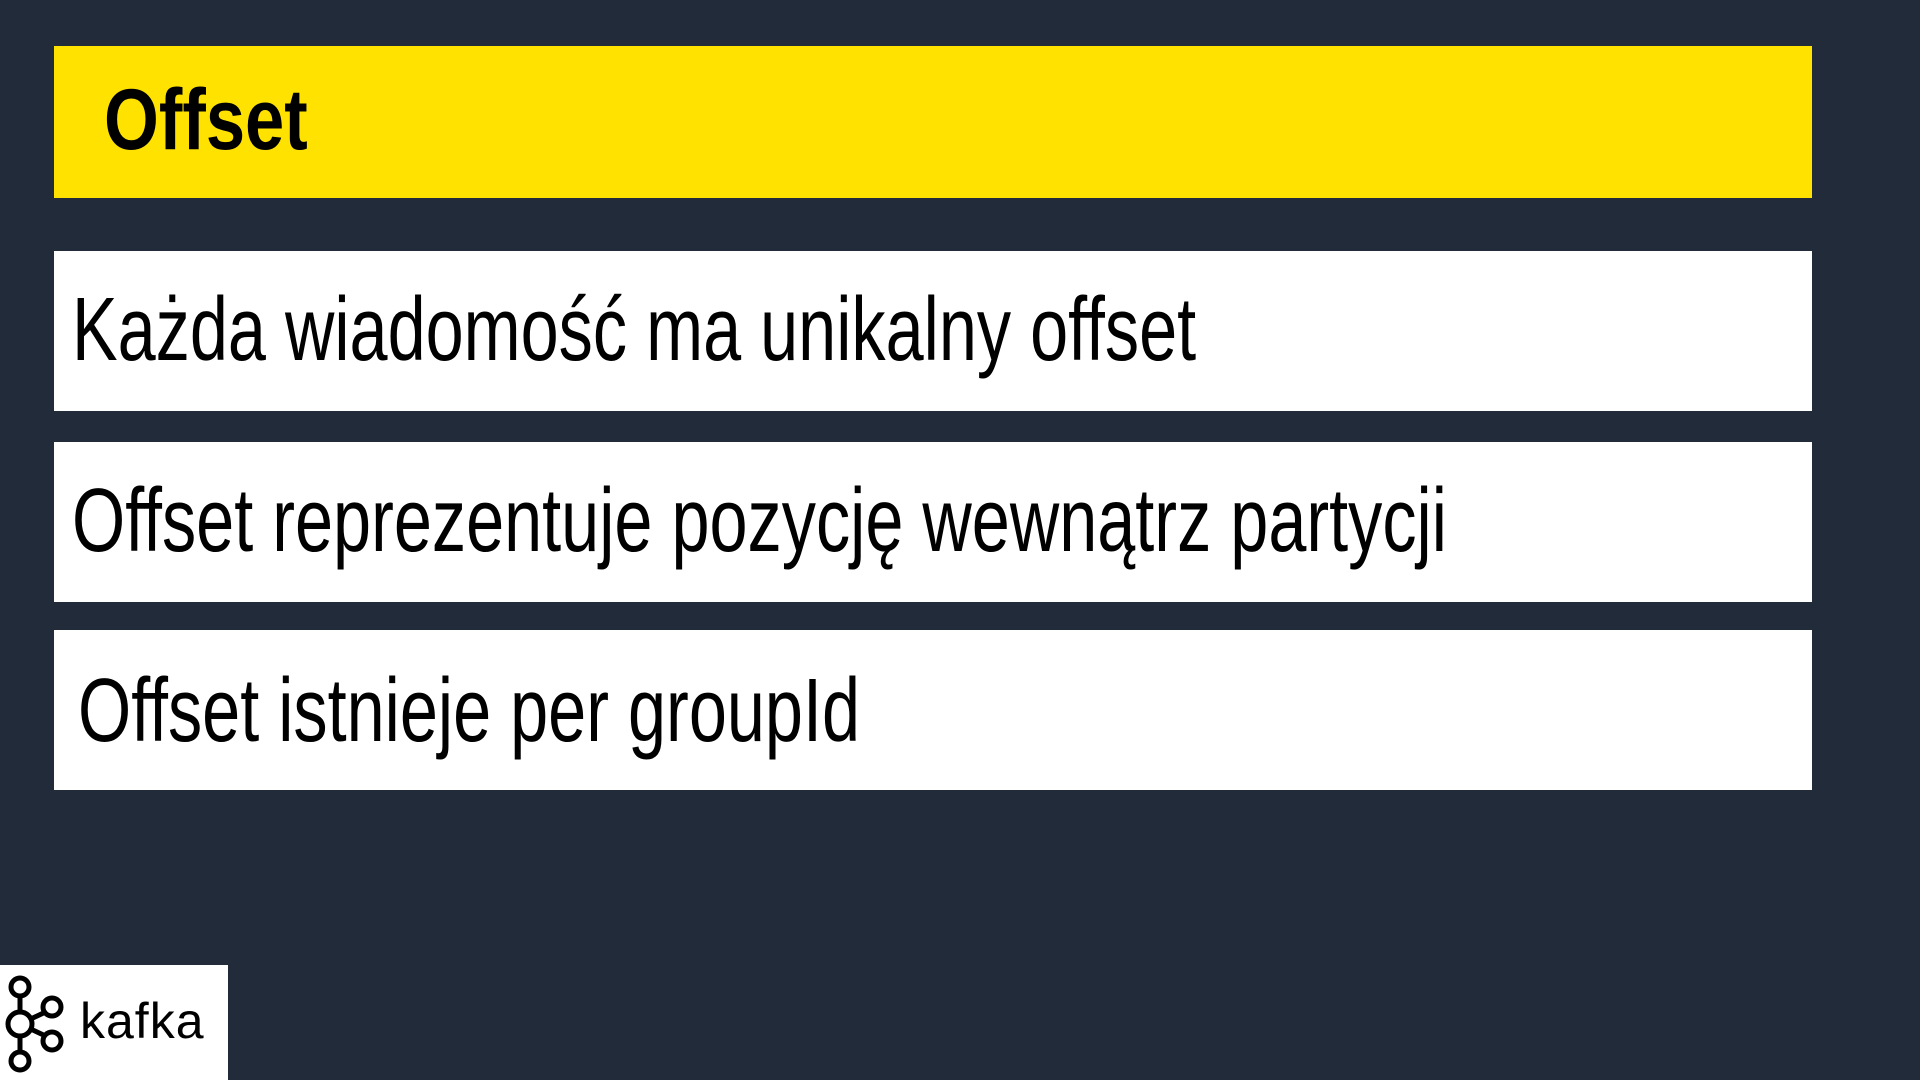  I want to click on bullet-text-3: Offset istnieje per groupId, so click(469, 711).